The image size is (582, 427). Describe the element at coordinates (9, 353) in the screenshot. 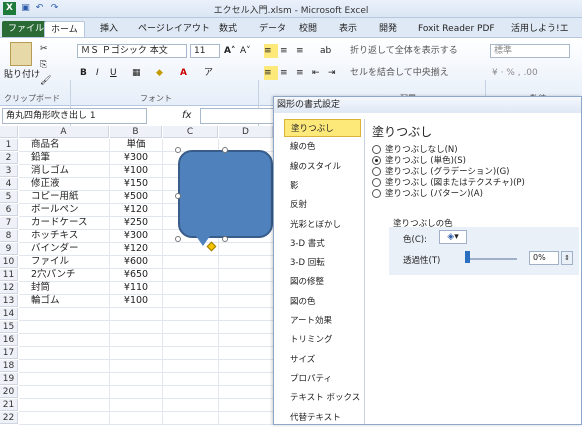

I see `row-header: 17` at that location.